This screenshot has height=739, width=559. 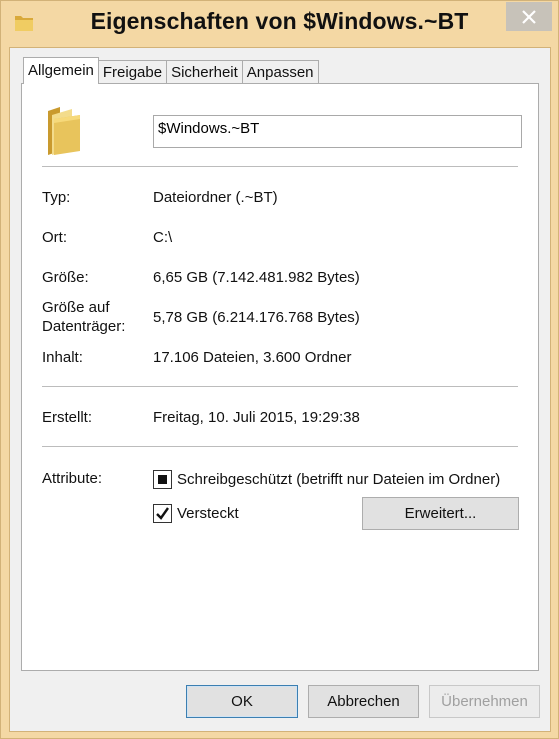 I want to click on close-icon, so click(x=529, y=16).